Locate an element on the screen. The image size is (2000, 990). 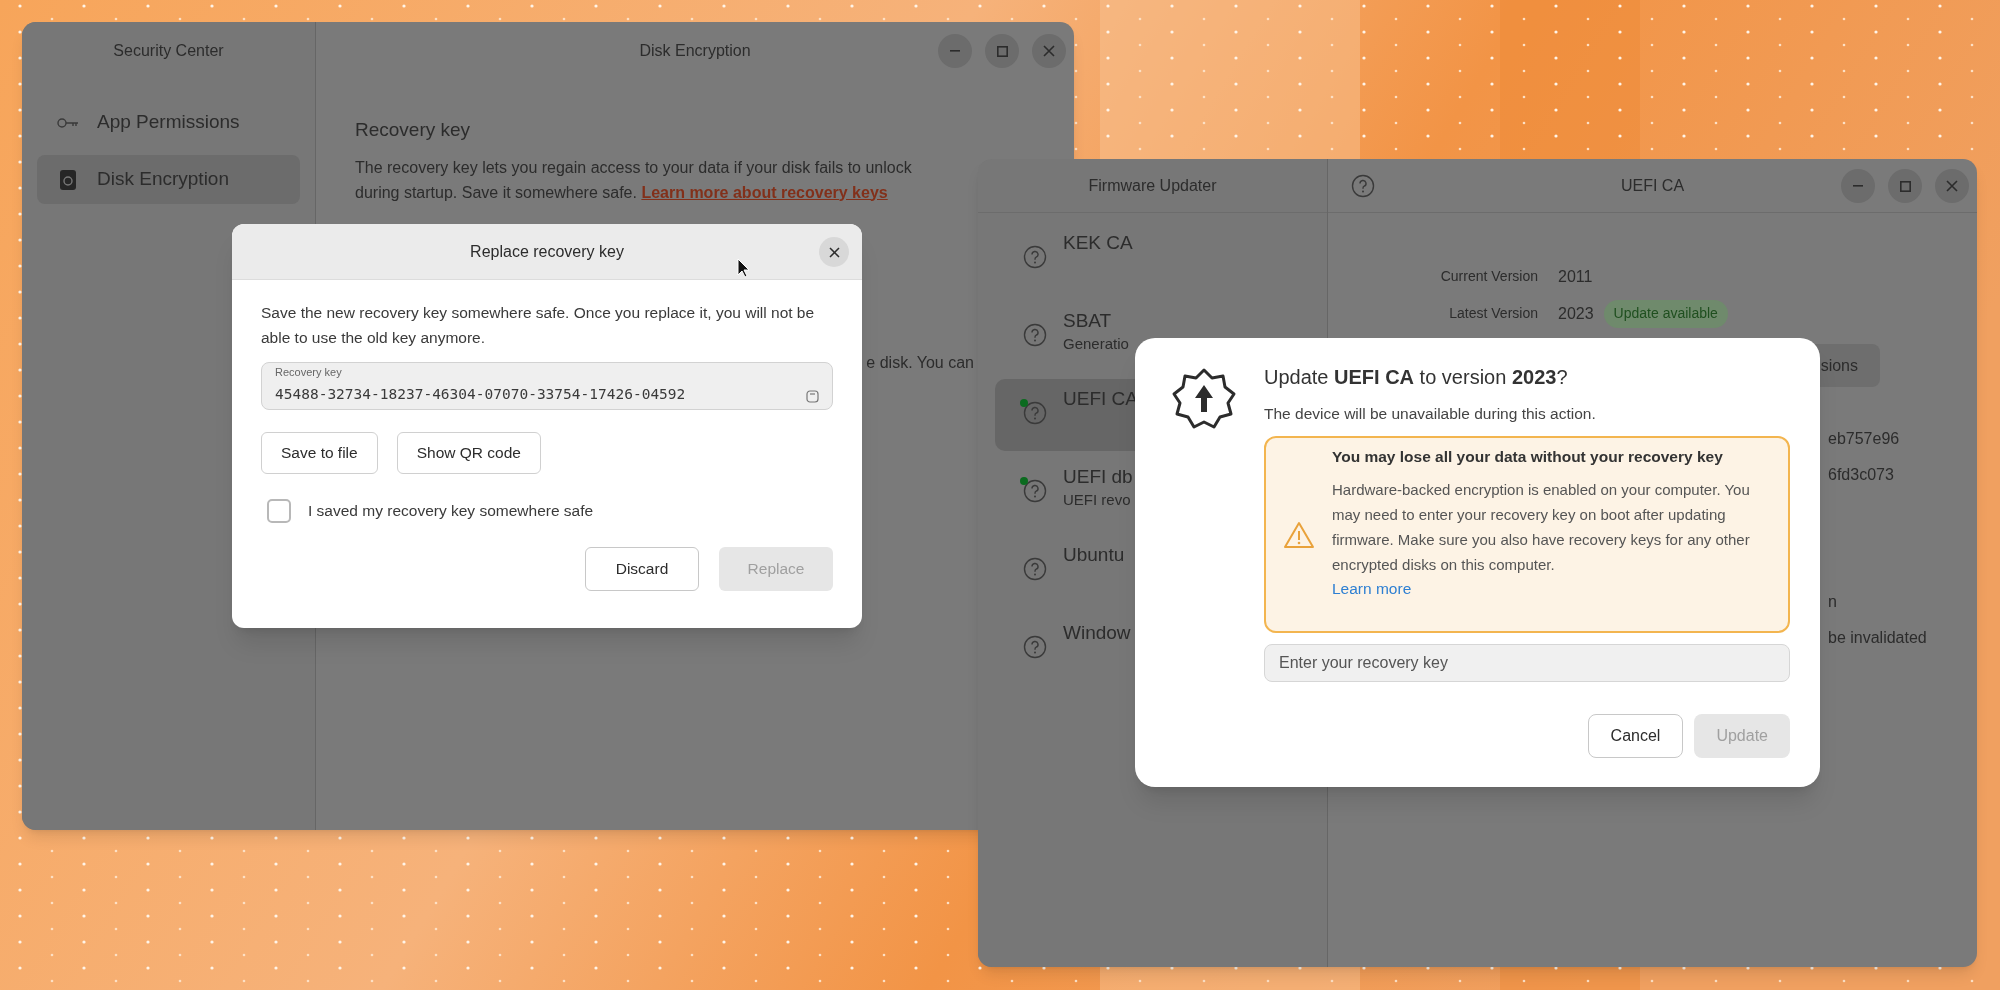
detail-fragment: n is located at coordinates (1832, 602).